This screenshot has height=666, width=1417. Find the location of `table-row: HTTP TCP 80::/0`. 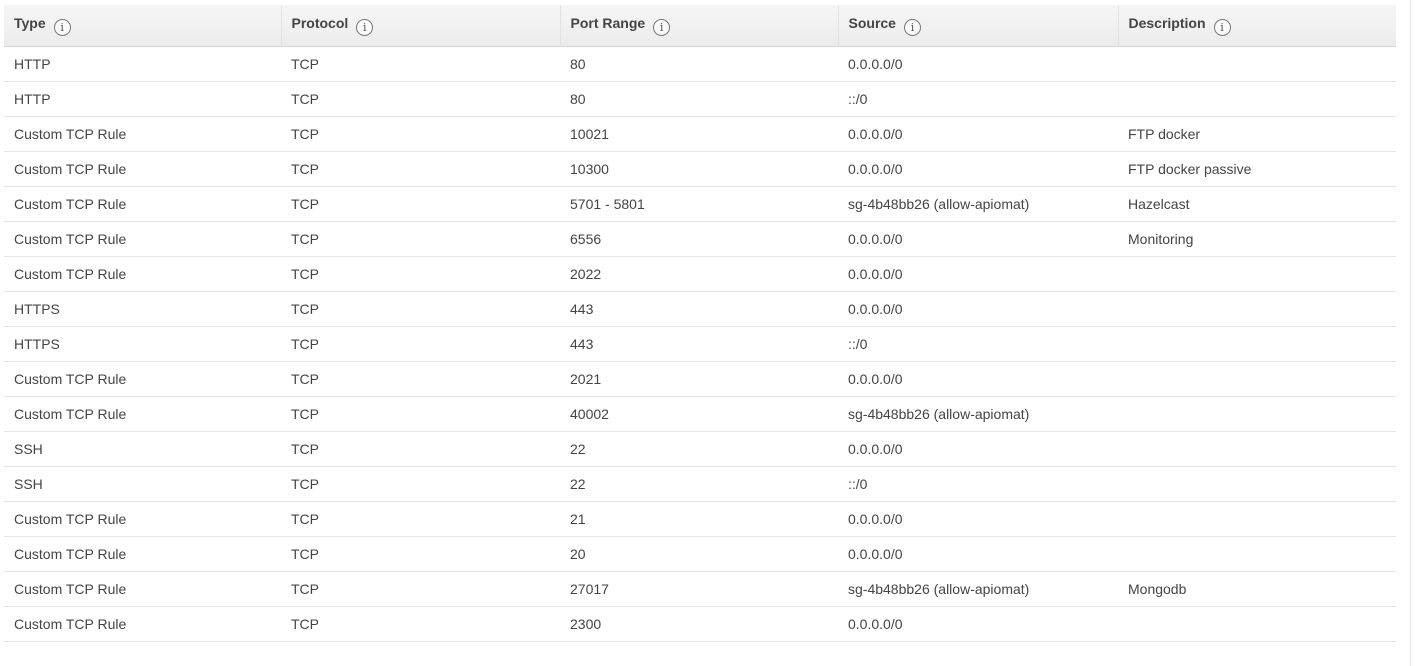

table-row: HTTP TCP 80::/0 is located at coordinates (700, 99).